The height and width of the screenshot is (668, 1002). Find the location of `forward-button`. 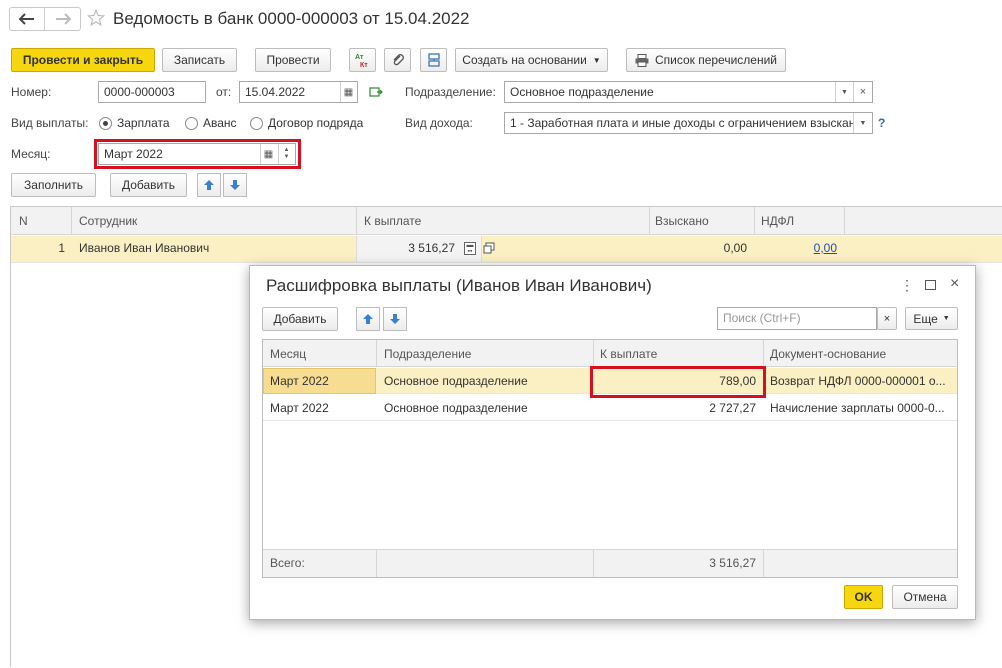

forward-button is located at coordinates (62, 19).